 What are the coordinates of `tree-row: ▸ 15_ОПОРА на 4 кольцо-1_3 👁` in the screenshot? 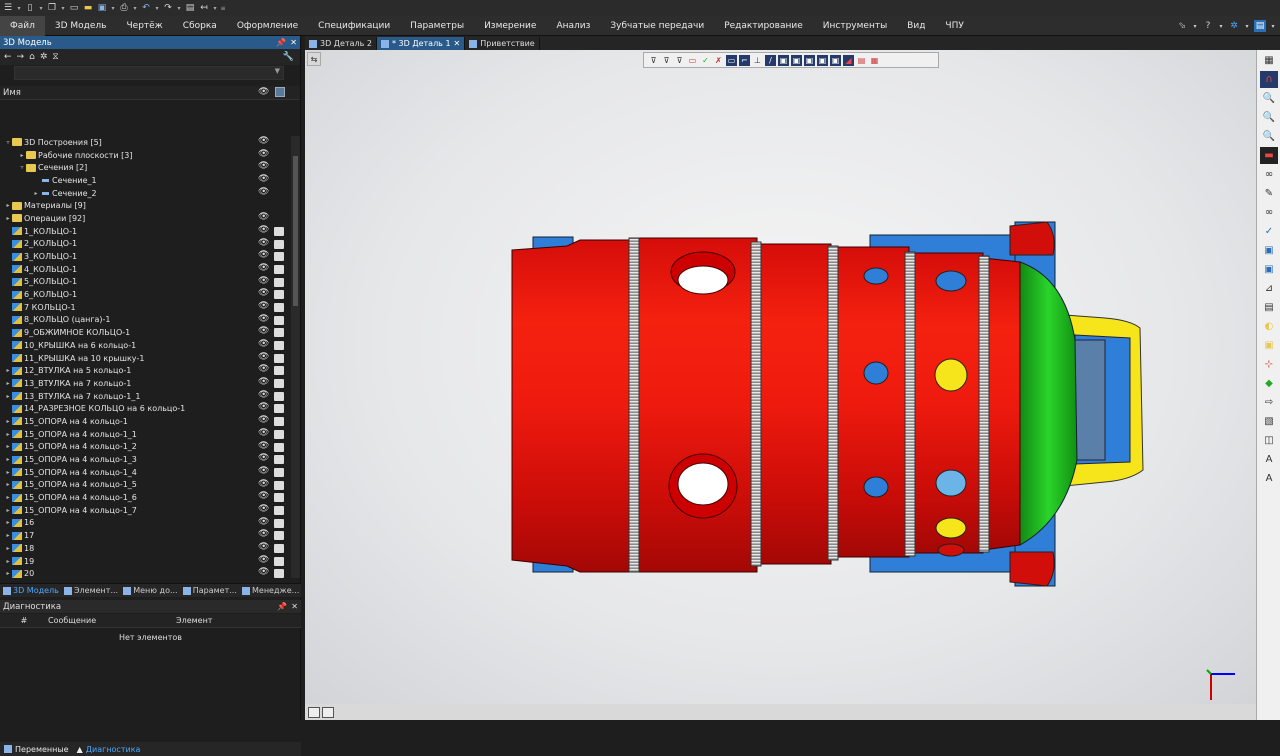 It's located at (145, 459).